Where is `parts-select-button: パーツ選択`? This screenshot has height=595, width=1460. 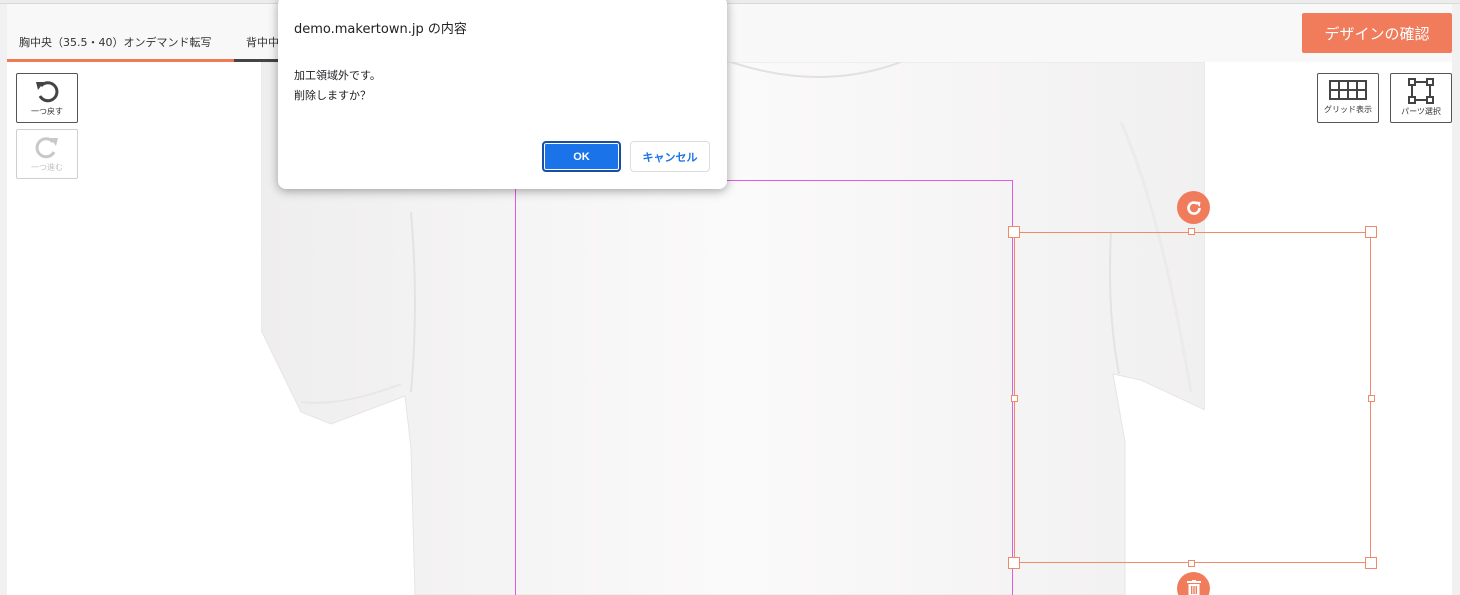 parts-select-button: パーツ選択 is located at coordinates (1421, 98).